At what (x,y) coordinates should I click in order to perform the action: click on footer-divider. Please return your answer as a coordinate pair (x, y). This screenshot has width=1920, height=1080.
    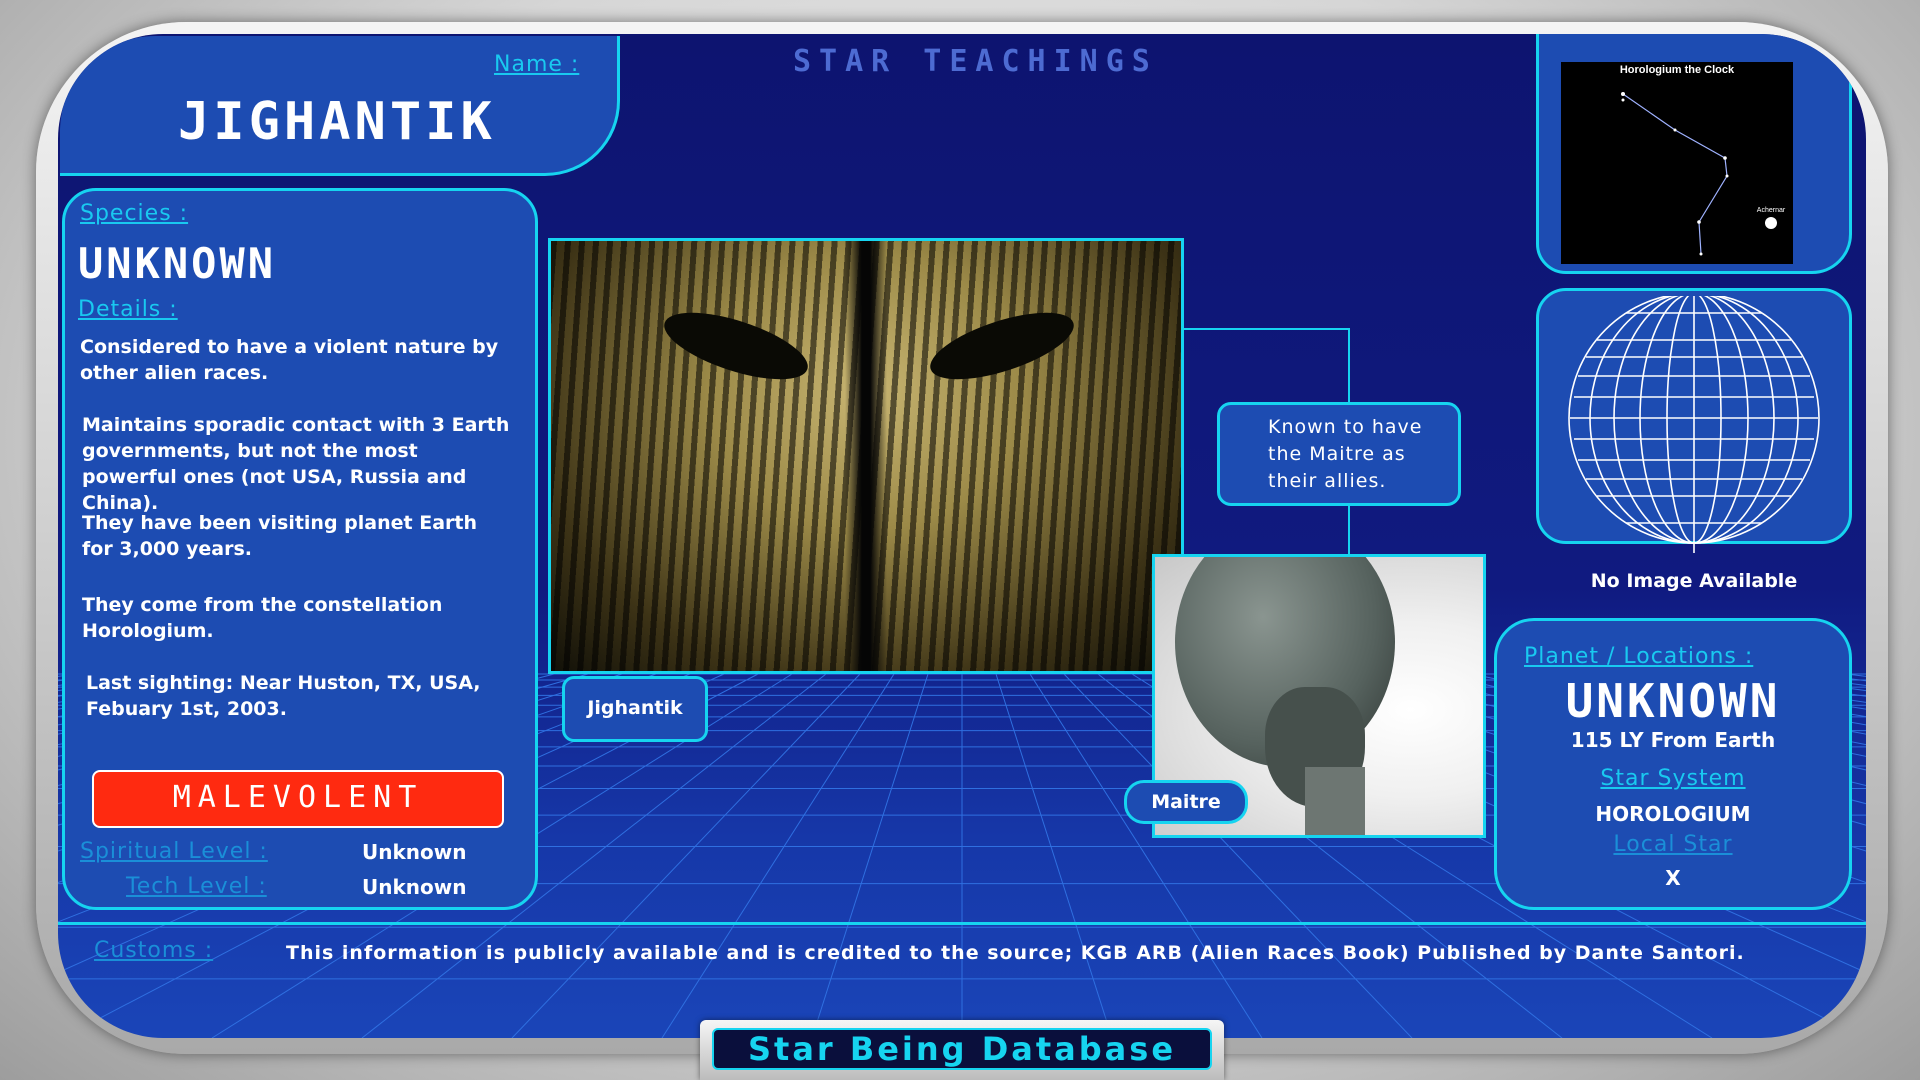
    Looking at the image, I should click on (962, 923).